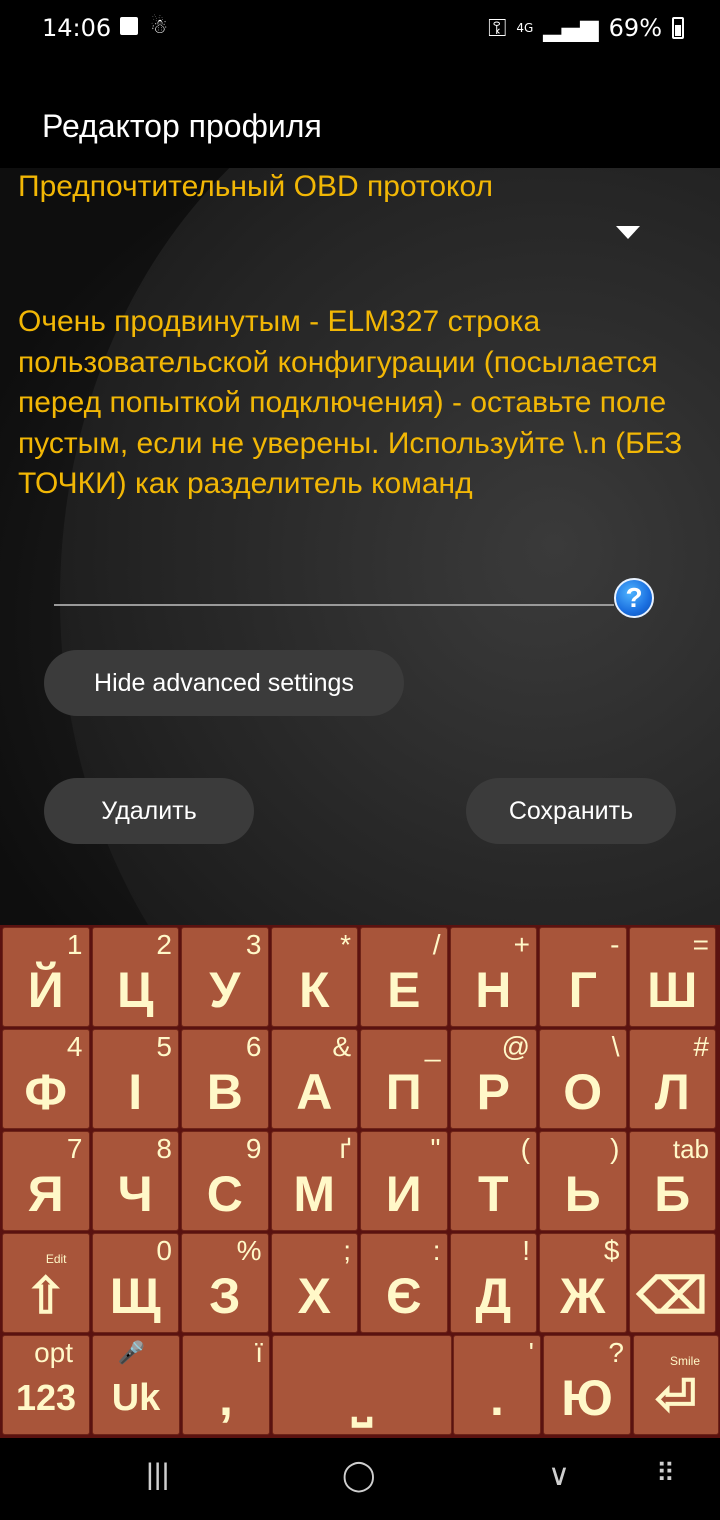  I want to click on key-secondary-label: ", so click(435, 1148).